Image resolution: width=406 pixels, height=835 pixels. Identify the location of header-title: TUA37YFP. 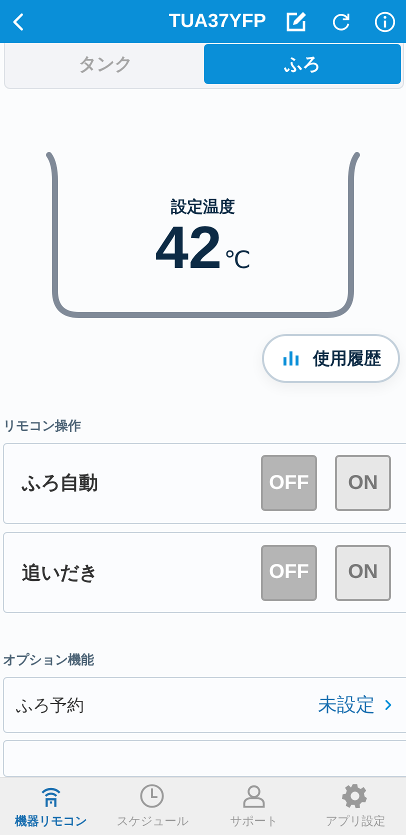
(217, 21).